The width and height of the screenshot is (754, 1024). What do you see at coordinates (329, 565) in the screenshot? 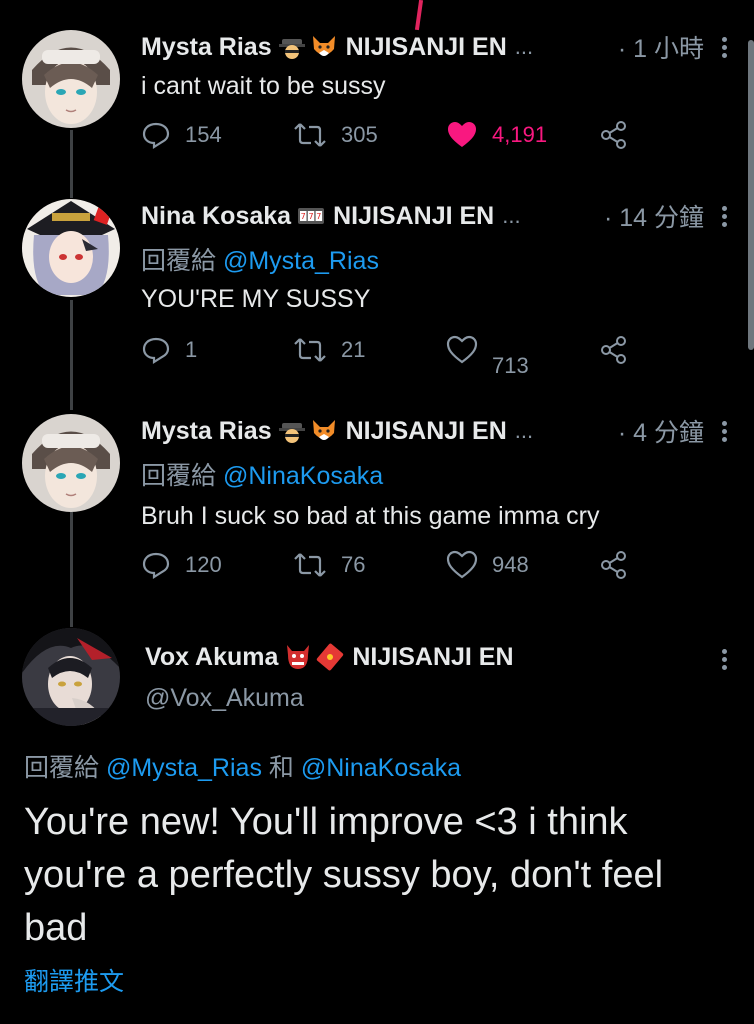
I see `retweet-button: 76` at bounding box center [329, 565].